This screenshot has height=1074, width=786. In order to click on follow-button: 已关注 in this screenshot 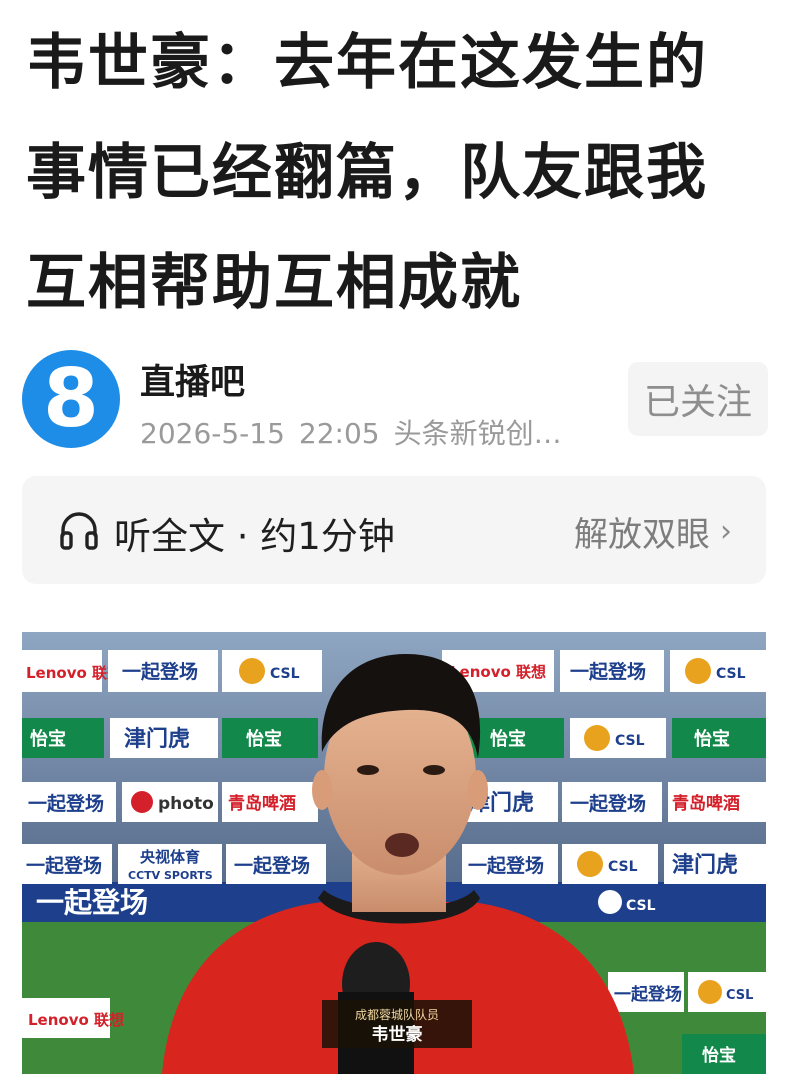, I will do `click(698, 399)`.